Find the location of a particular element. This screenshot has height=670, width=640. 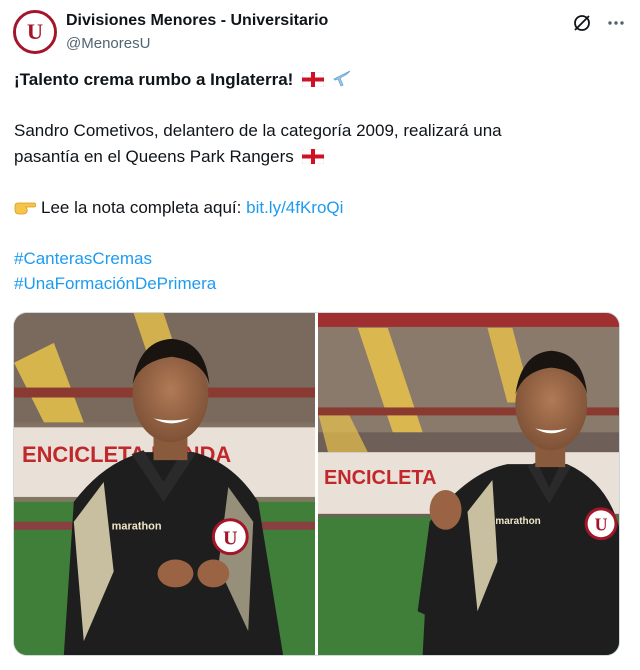

tweet-headline: ¡Talento crema rumbo a Inglaterra! is located at coordinates (154, 79).